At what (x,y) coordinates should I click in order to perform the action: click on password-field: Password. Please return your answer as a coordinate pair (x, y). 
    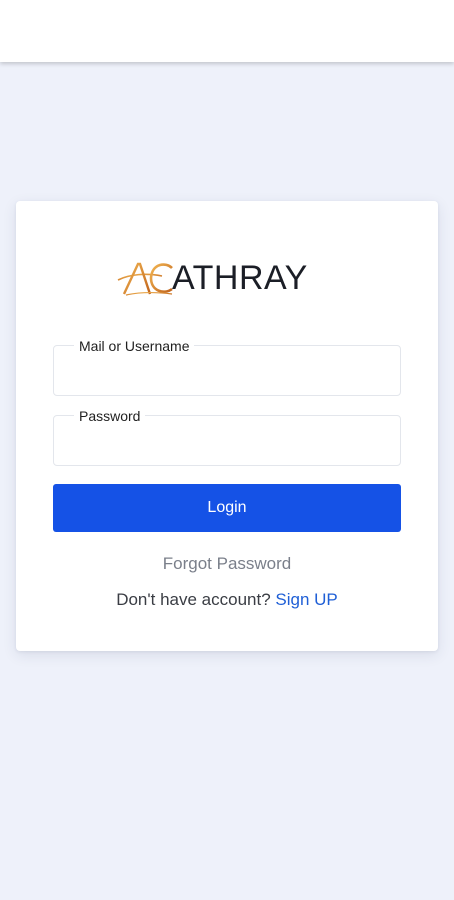
    Looking at the image, I should click on (227, 437).